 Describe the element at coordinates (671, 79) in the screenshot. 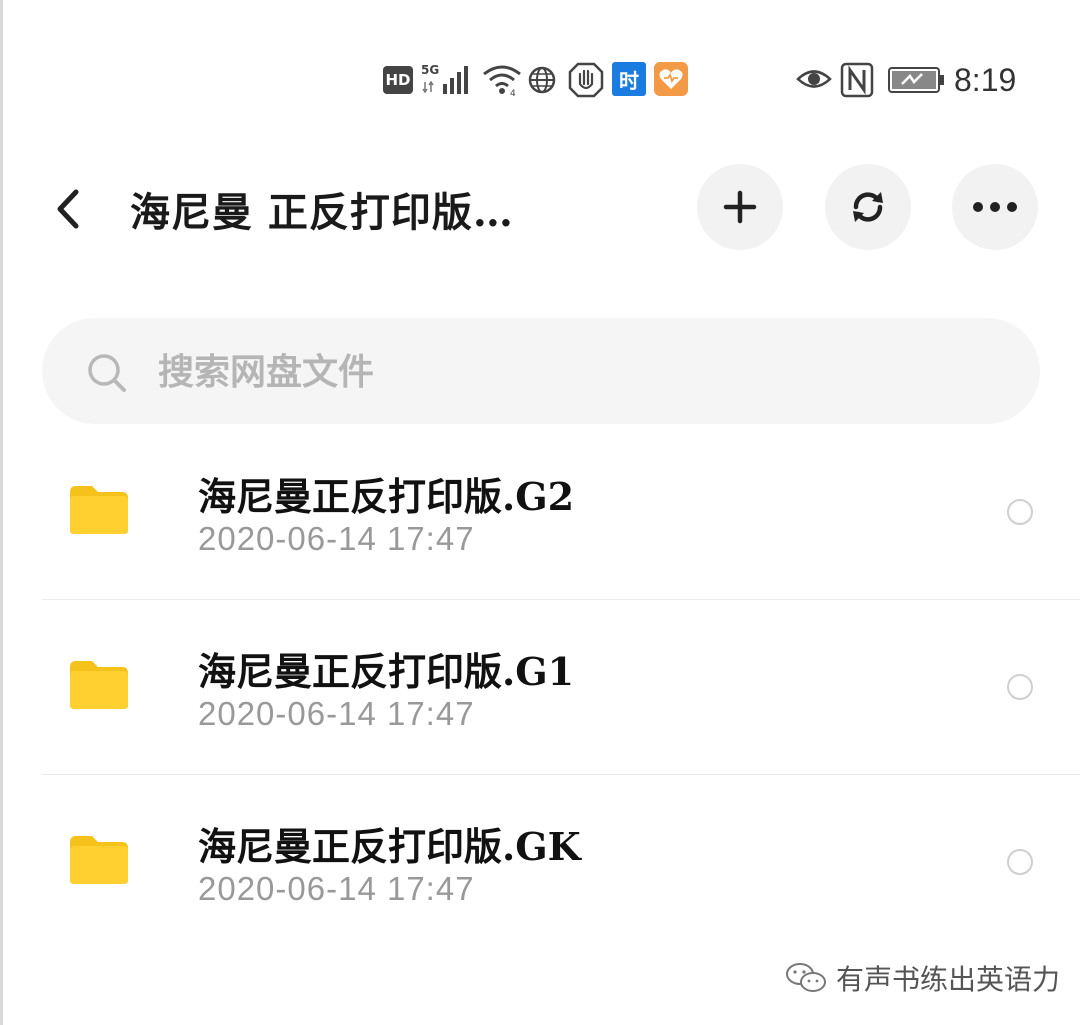

I see `heart-app-icon` at that location.